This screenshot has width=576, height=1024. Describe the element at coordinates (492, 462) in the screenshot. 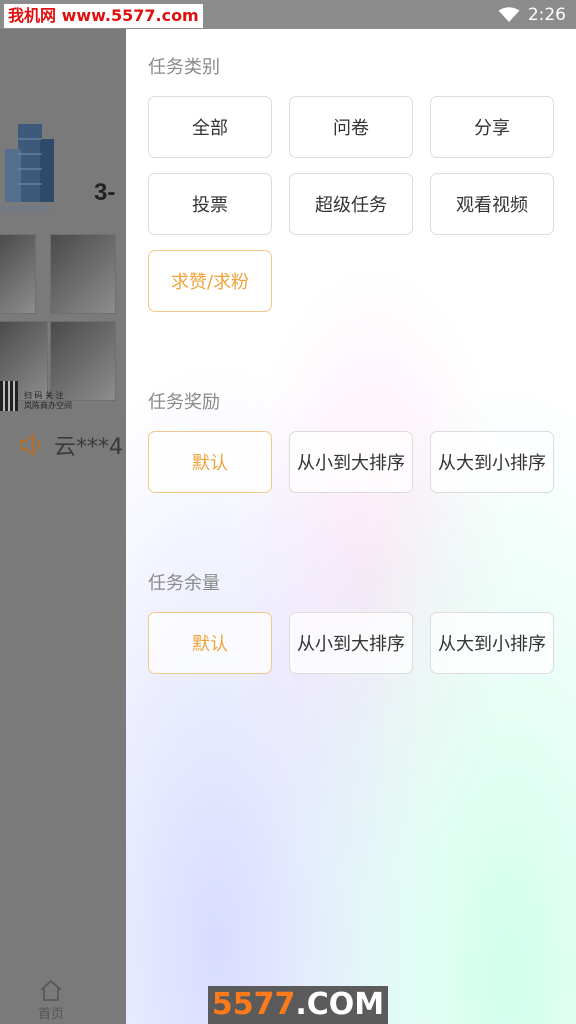

I see `reward-option-descending: 从大到小排序` at that location.